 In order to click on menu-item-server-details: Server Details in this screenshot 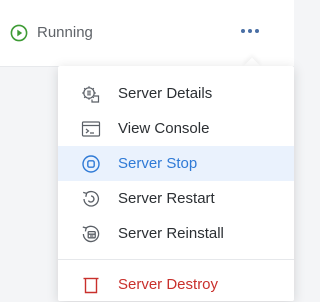, I will do `click(176, 93)`.